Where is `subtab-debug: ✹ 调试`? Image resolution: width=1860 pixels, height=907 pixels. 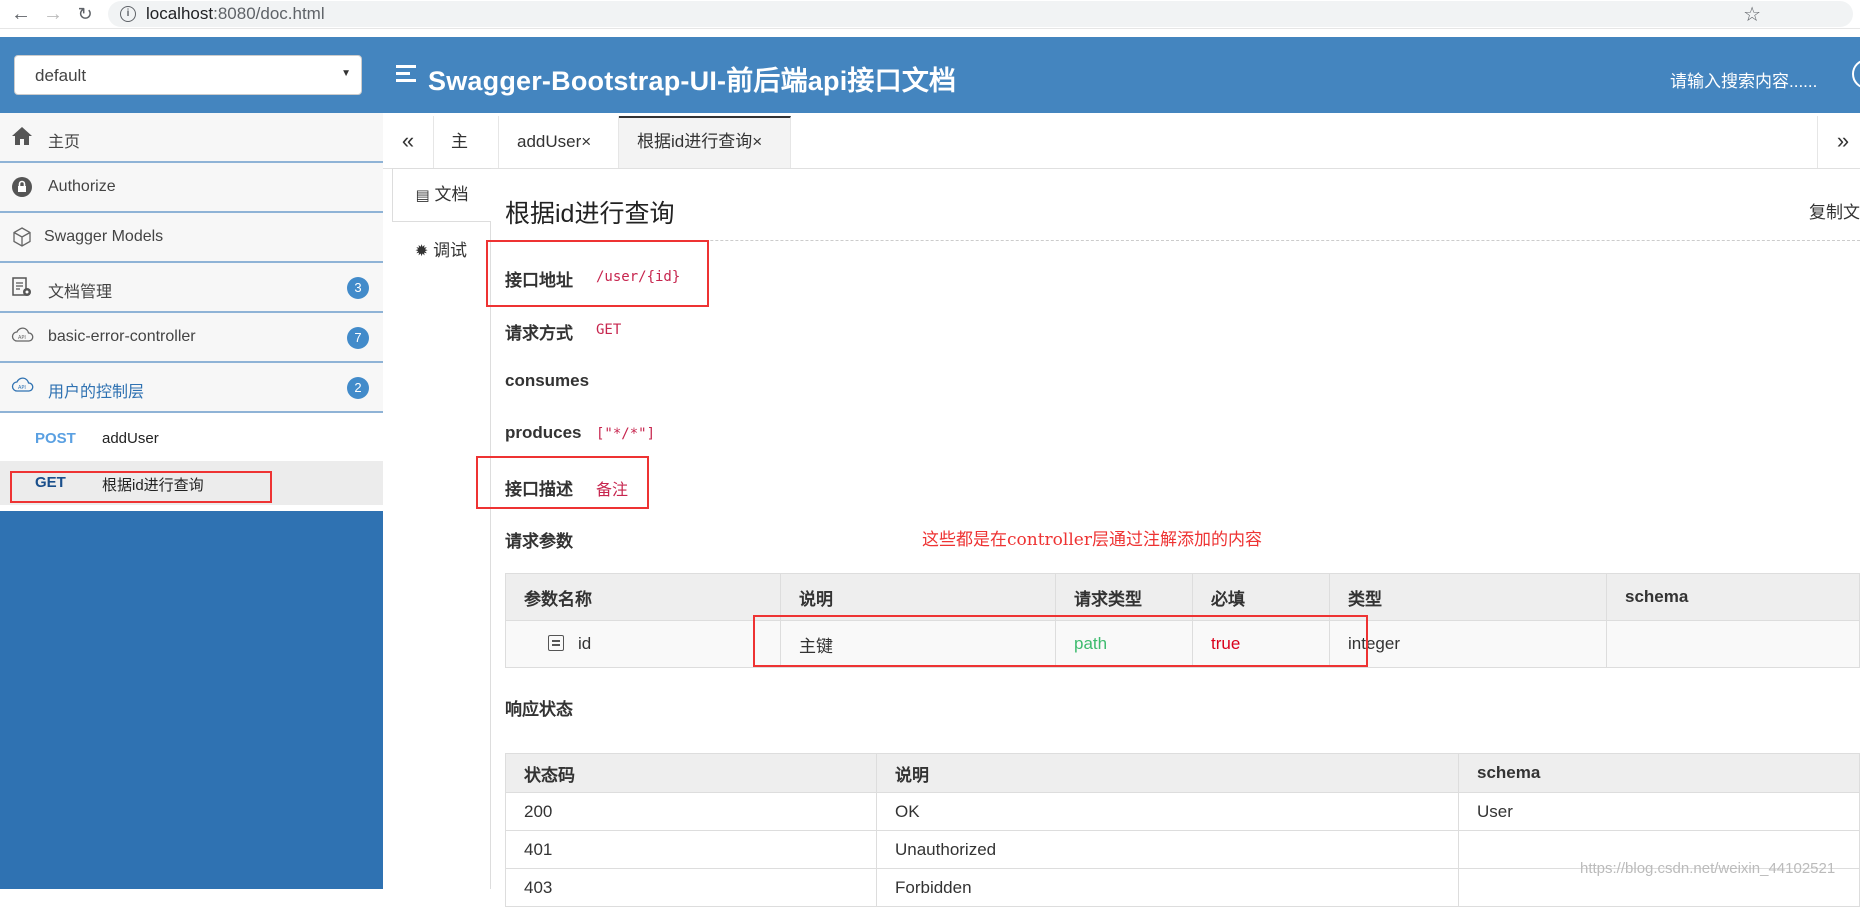 subtab-debug: ✹ 调试 is located at coordinates (441, 251).